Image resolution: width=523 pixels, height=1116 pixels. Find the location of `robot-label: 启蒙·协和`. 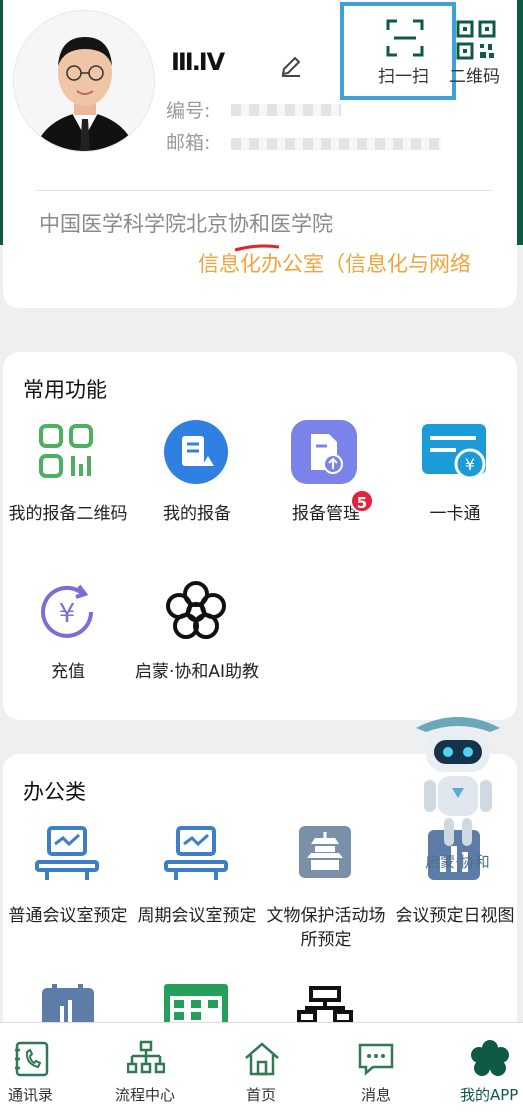

robot-label: 启蒙·协和 is located at coordinates (457, 861).